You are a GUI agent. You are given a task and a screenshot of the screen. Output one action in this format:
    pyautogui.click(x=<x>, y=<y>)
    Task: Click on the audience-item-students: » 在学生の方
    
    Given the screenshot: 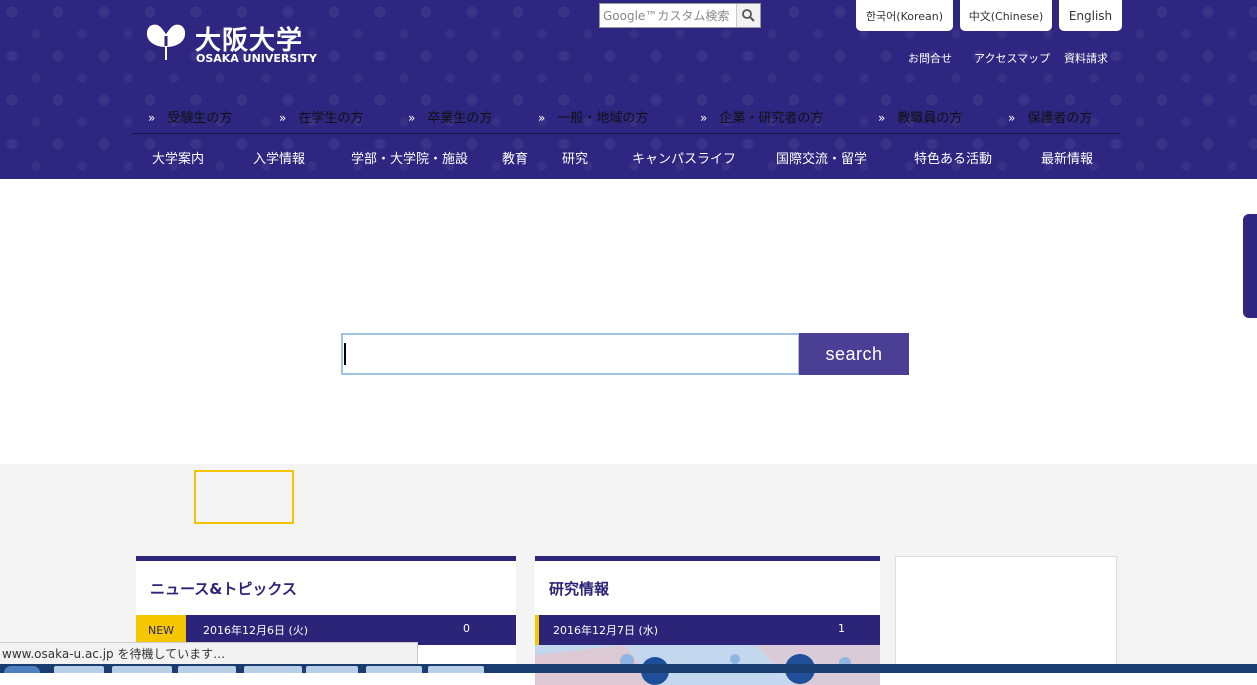 What is the action you would take?
    pyautogui.click(x=321, y=116)
    